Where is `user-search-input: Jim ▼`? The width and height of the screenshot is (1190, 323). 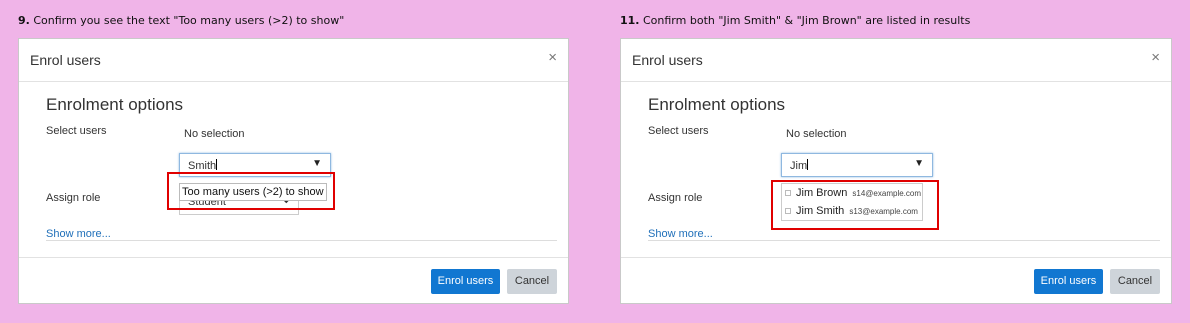
user-search-input: Jim ▼ is located at coordinates (857, 165).